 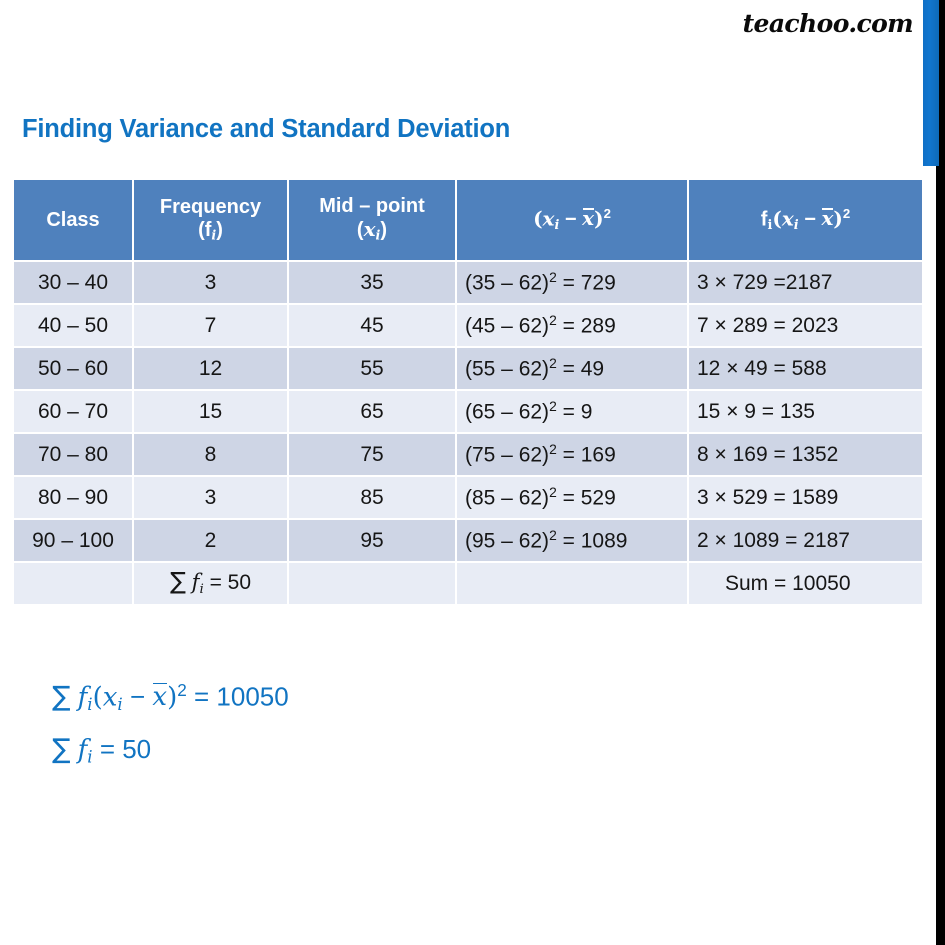 What do you see at coordinates (586, 326) in the screenshot?
I see `cell-squared-deviation-result: = 289` at bounding box center [586, 326].